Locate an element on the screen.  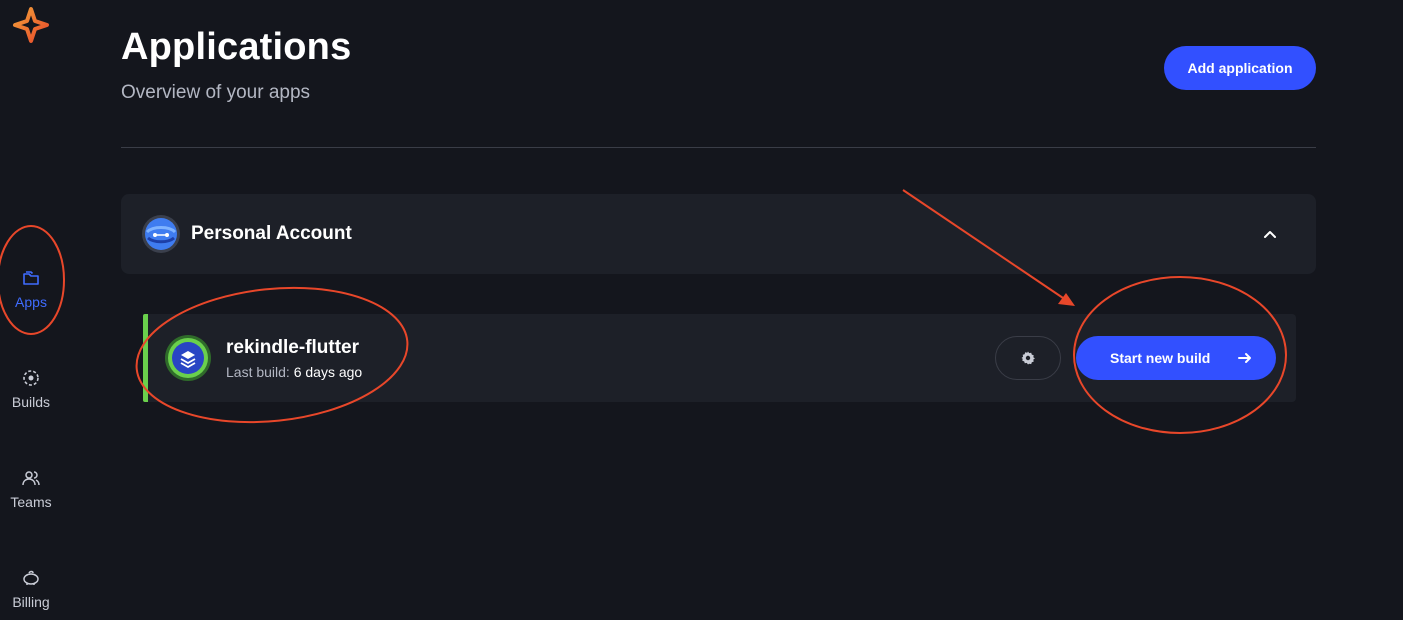
status-indicator is located at coordinates (145, 358).